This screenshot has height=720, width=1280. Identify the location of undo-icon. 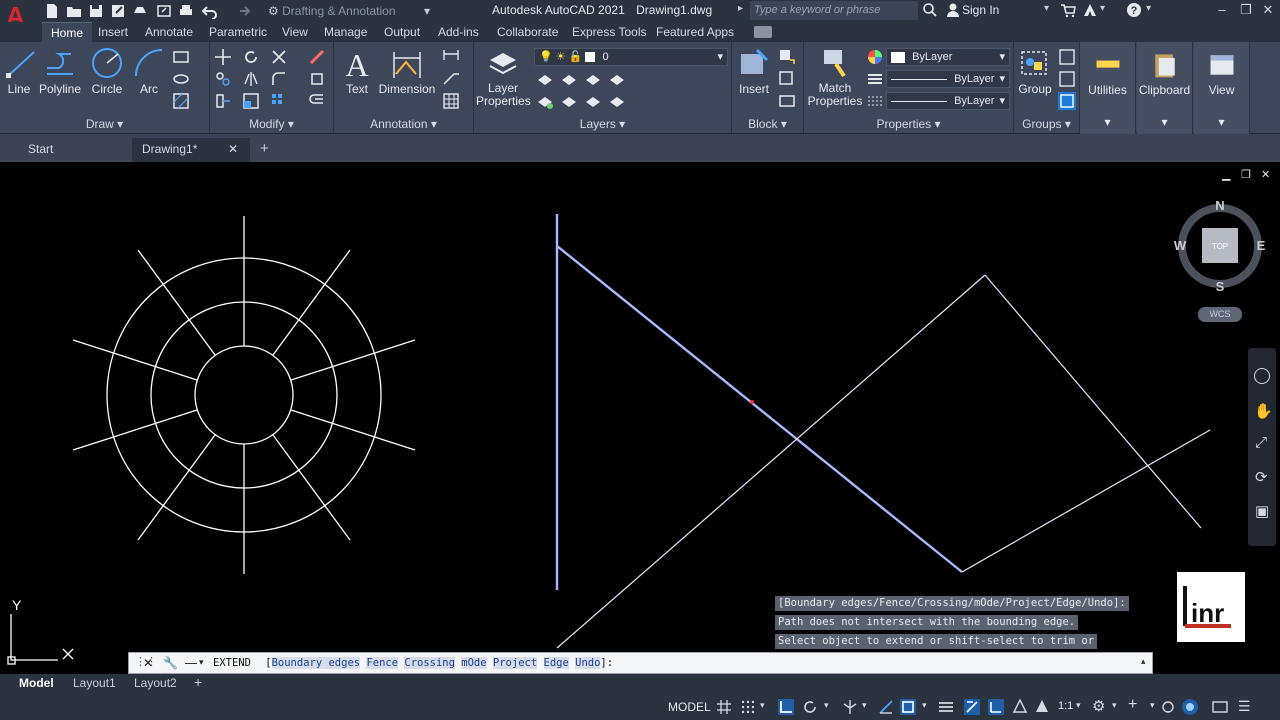
(209, 11).